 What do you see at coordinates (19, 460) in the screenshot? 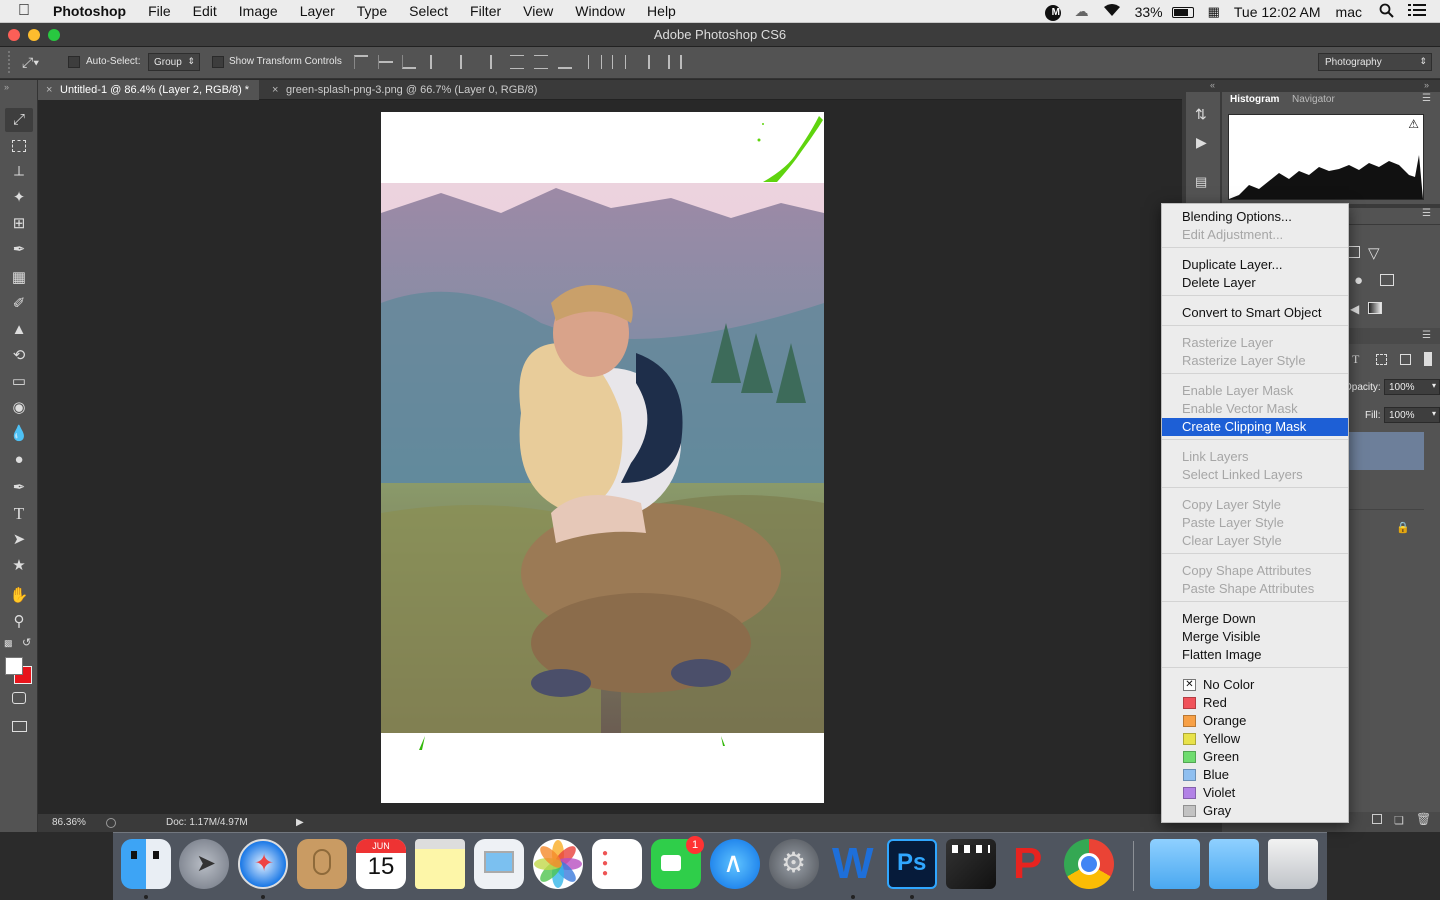
I see `dodge-tool-icon: ●` at bounding box center [19, 460].